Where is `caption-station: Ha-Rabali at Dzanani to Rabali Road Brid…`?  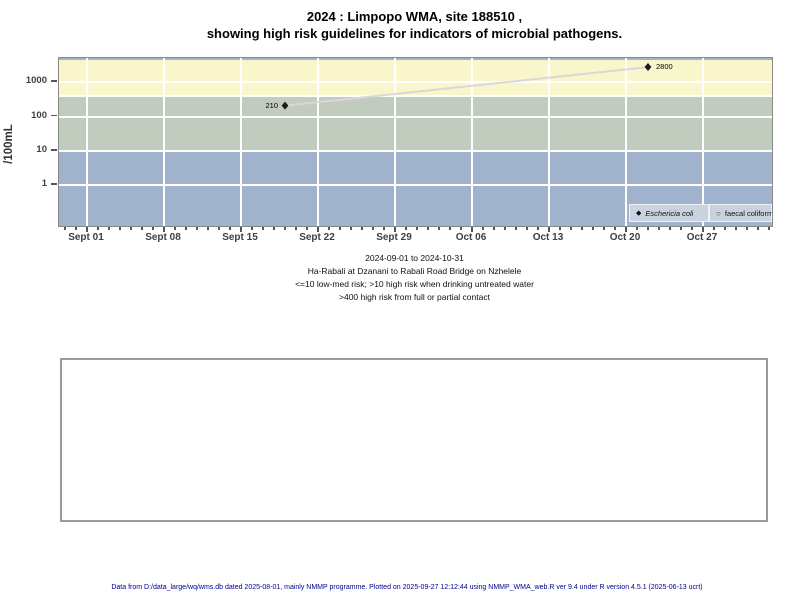 caption-station: Ha-Rabali at Dzanani to Rabali Road Brid… is located at coordinates (414, 271).